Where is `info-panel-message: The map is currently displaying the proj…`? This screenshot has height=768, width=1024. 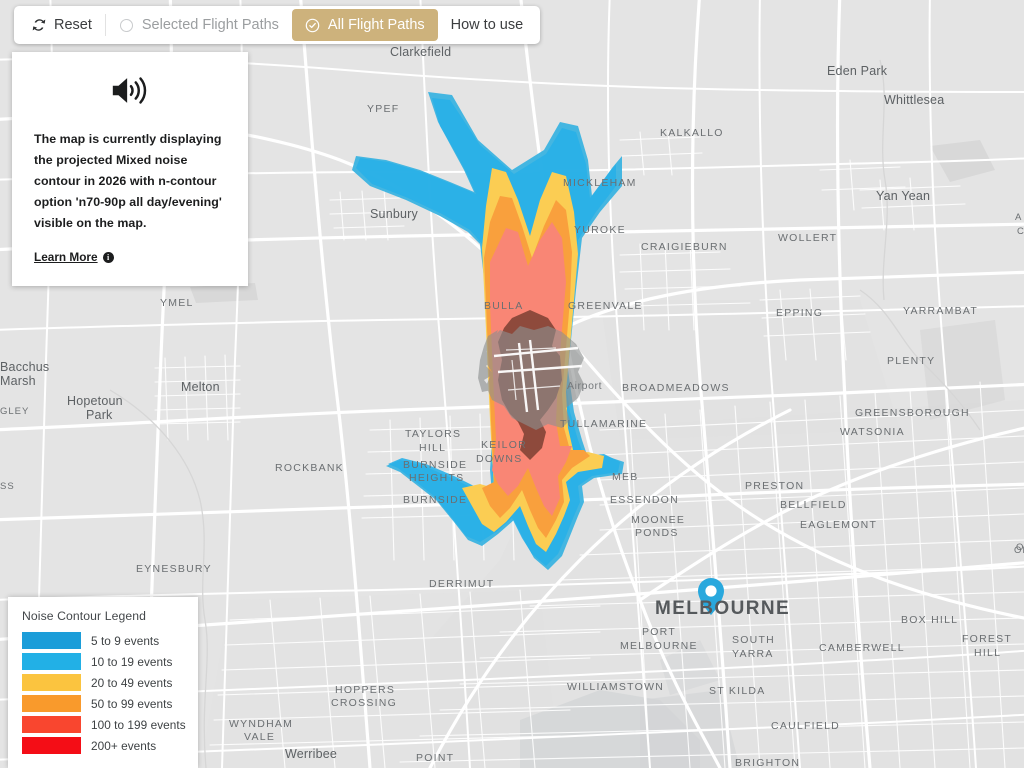 info-panel-message: The map is currently displaying the proj… is located at coordinates (128, 181).